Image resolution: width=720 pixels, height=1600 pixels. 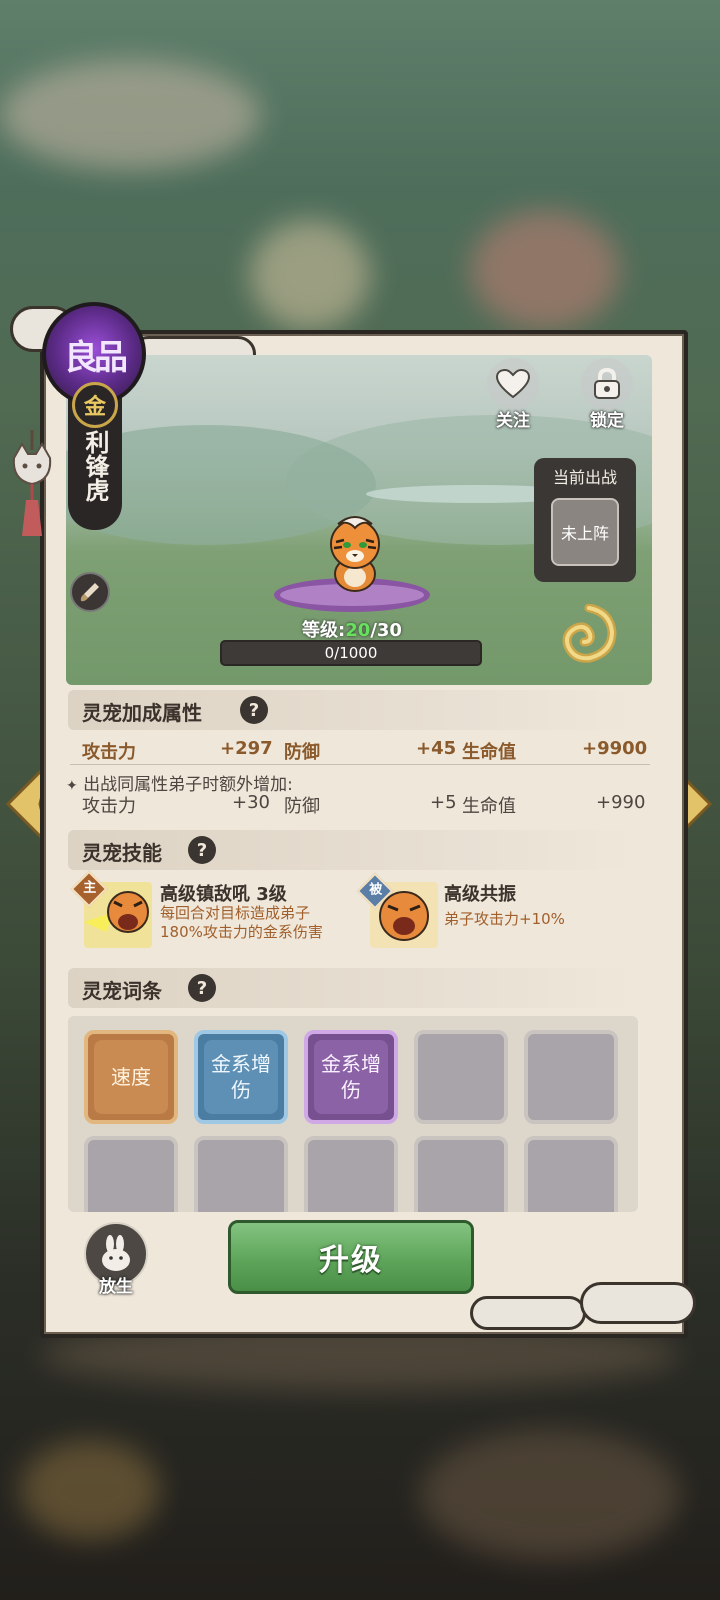 What do you see at coordinates (302, 806) in the screenshot?
I see `bonus-defense-label: 防御` at bounding box center [302, 806].